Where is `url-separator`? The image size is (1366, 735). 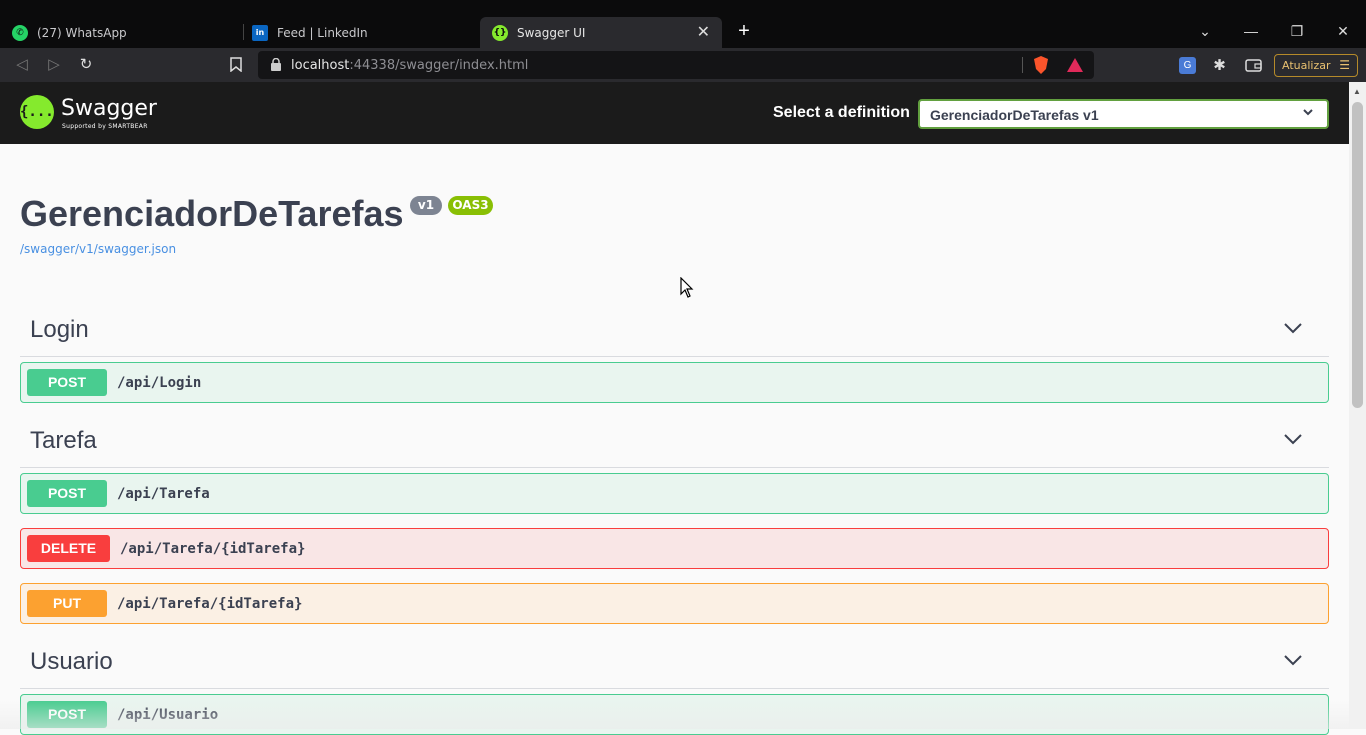 url-separator is located at coordinates (1022, 65).